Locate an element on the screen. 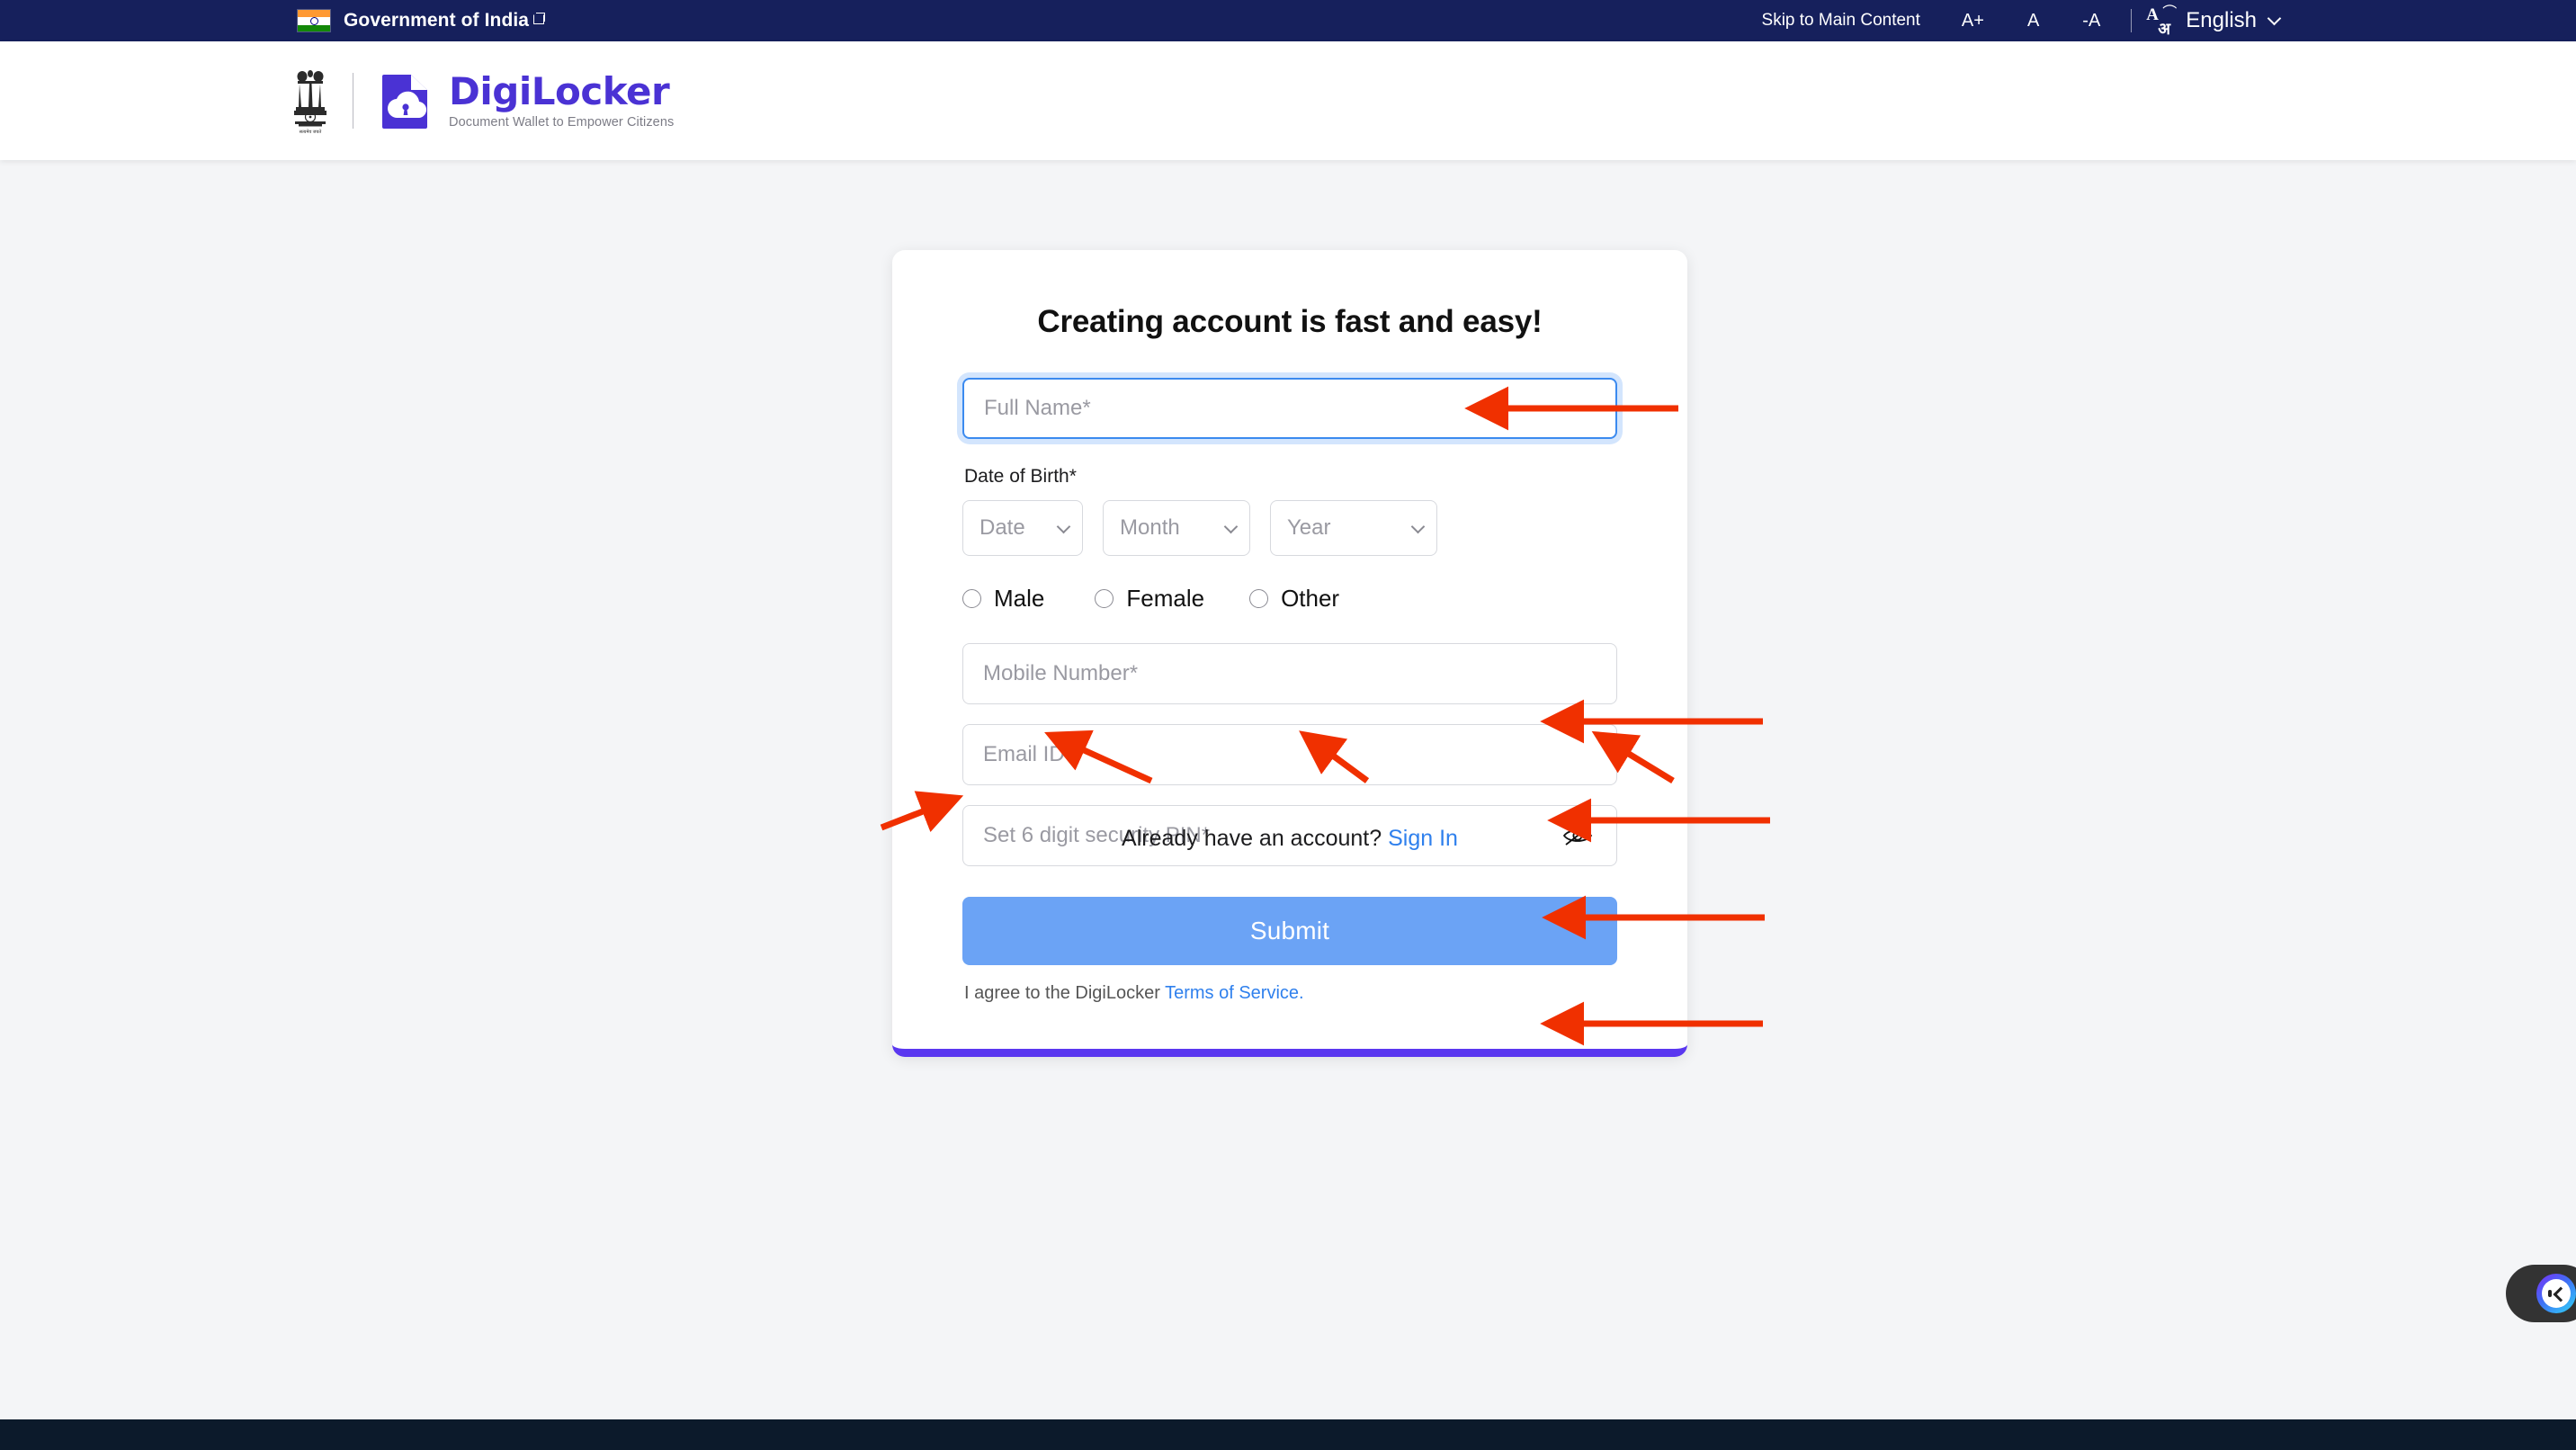 This screenshot has width=2576, height=1450. submit-button: Submit is located at coordinates (1289, 931).